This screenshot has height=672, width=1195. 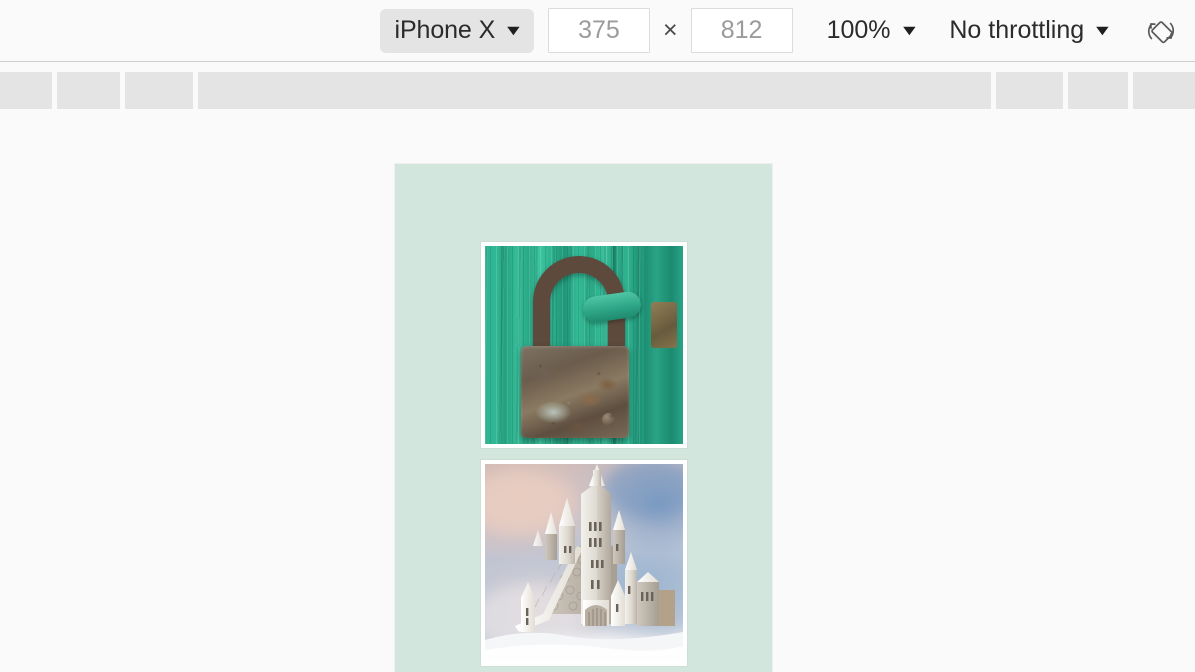 What do you see at coordinates (858, 30) in the screenshot?
I see `zoom-level-label: 100%` at bounding box center [858, 30].